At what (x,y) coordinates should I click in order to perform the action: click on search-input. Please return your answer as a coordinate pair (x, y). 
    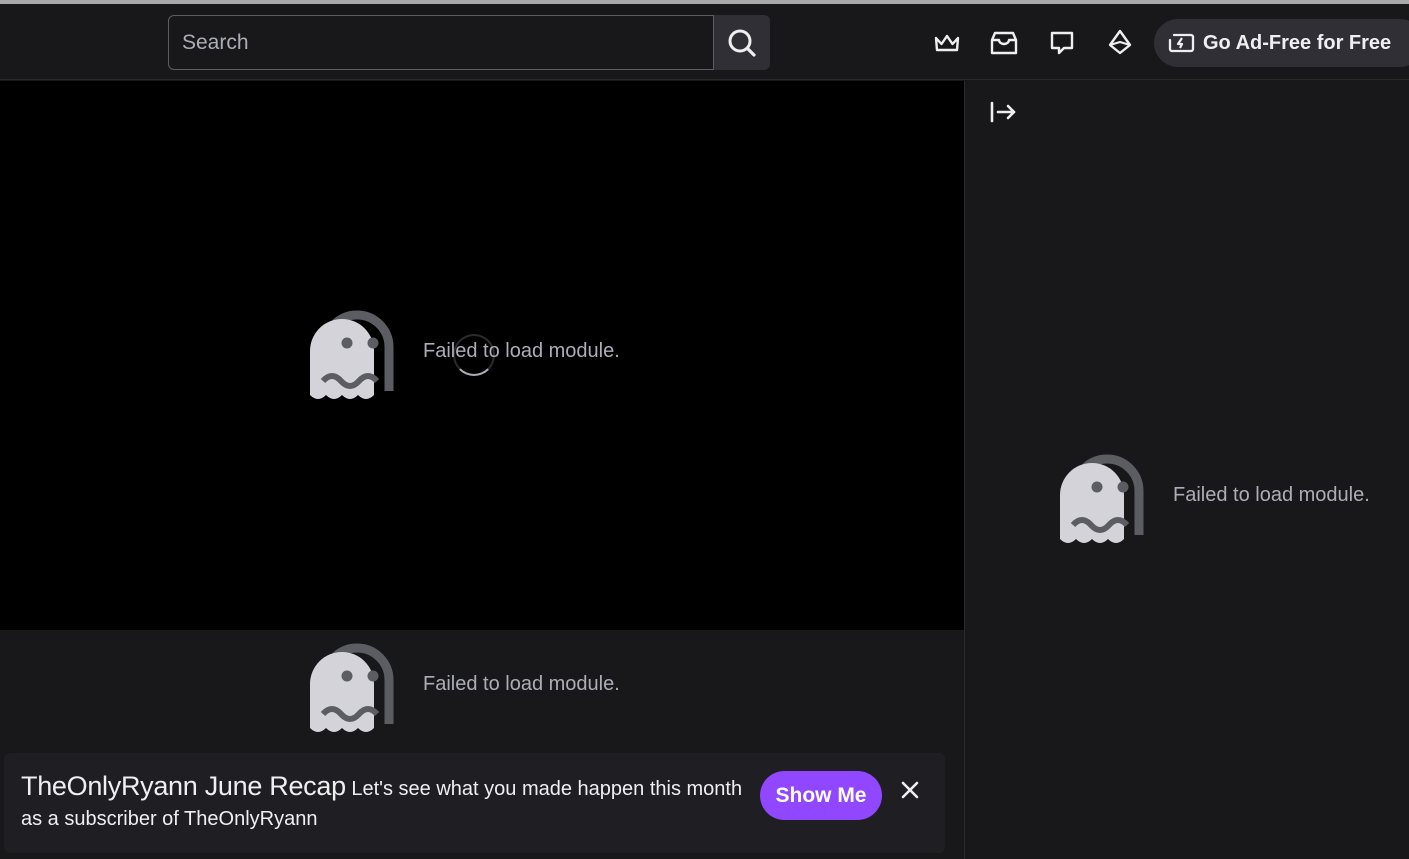
    Looking at the image, I should click on (447, 42).